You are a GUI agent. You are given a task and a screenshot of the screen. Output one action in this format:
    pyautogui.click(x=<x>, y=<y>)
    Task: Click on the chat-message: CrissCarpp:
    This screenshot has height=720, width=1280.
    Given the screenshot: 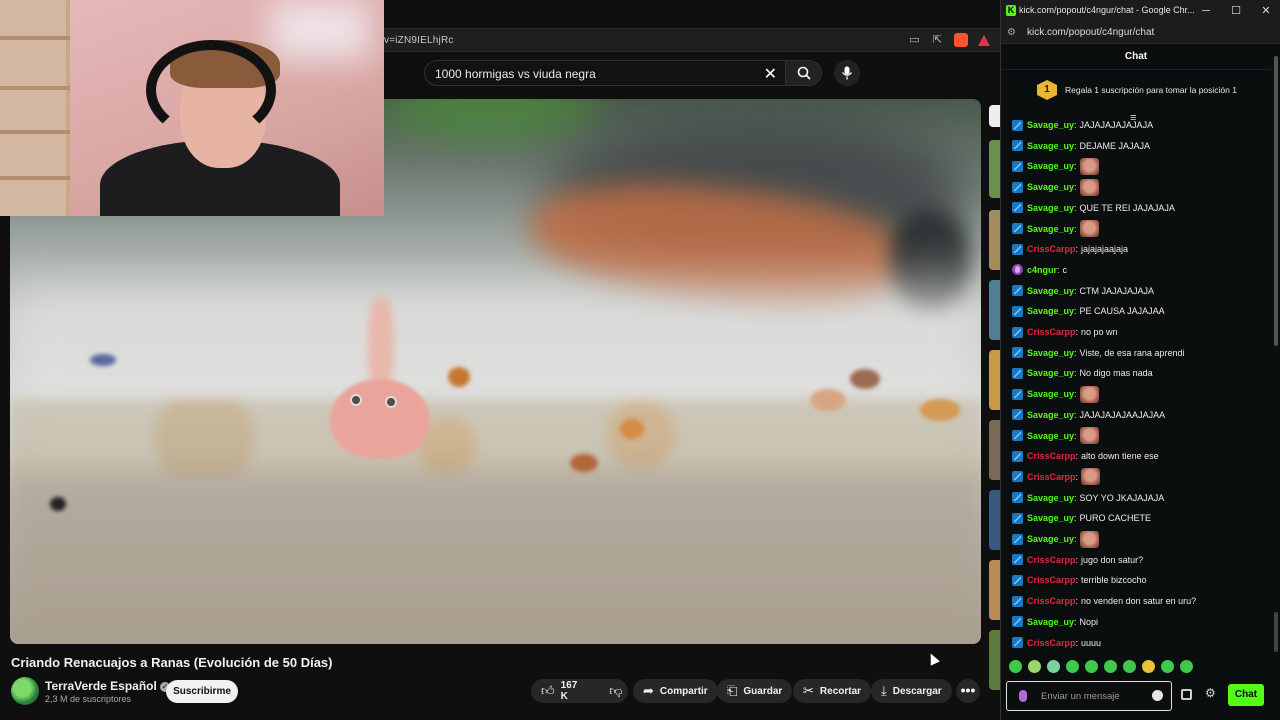 What is the action you would take?
    pyautogui.click(x=1056, y=477)
    